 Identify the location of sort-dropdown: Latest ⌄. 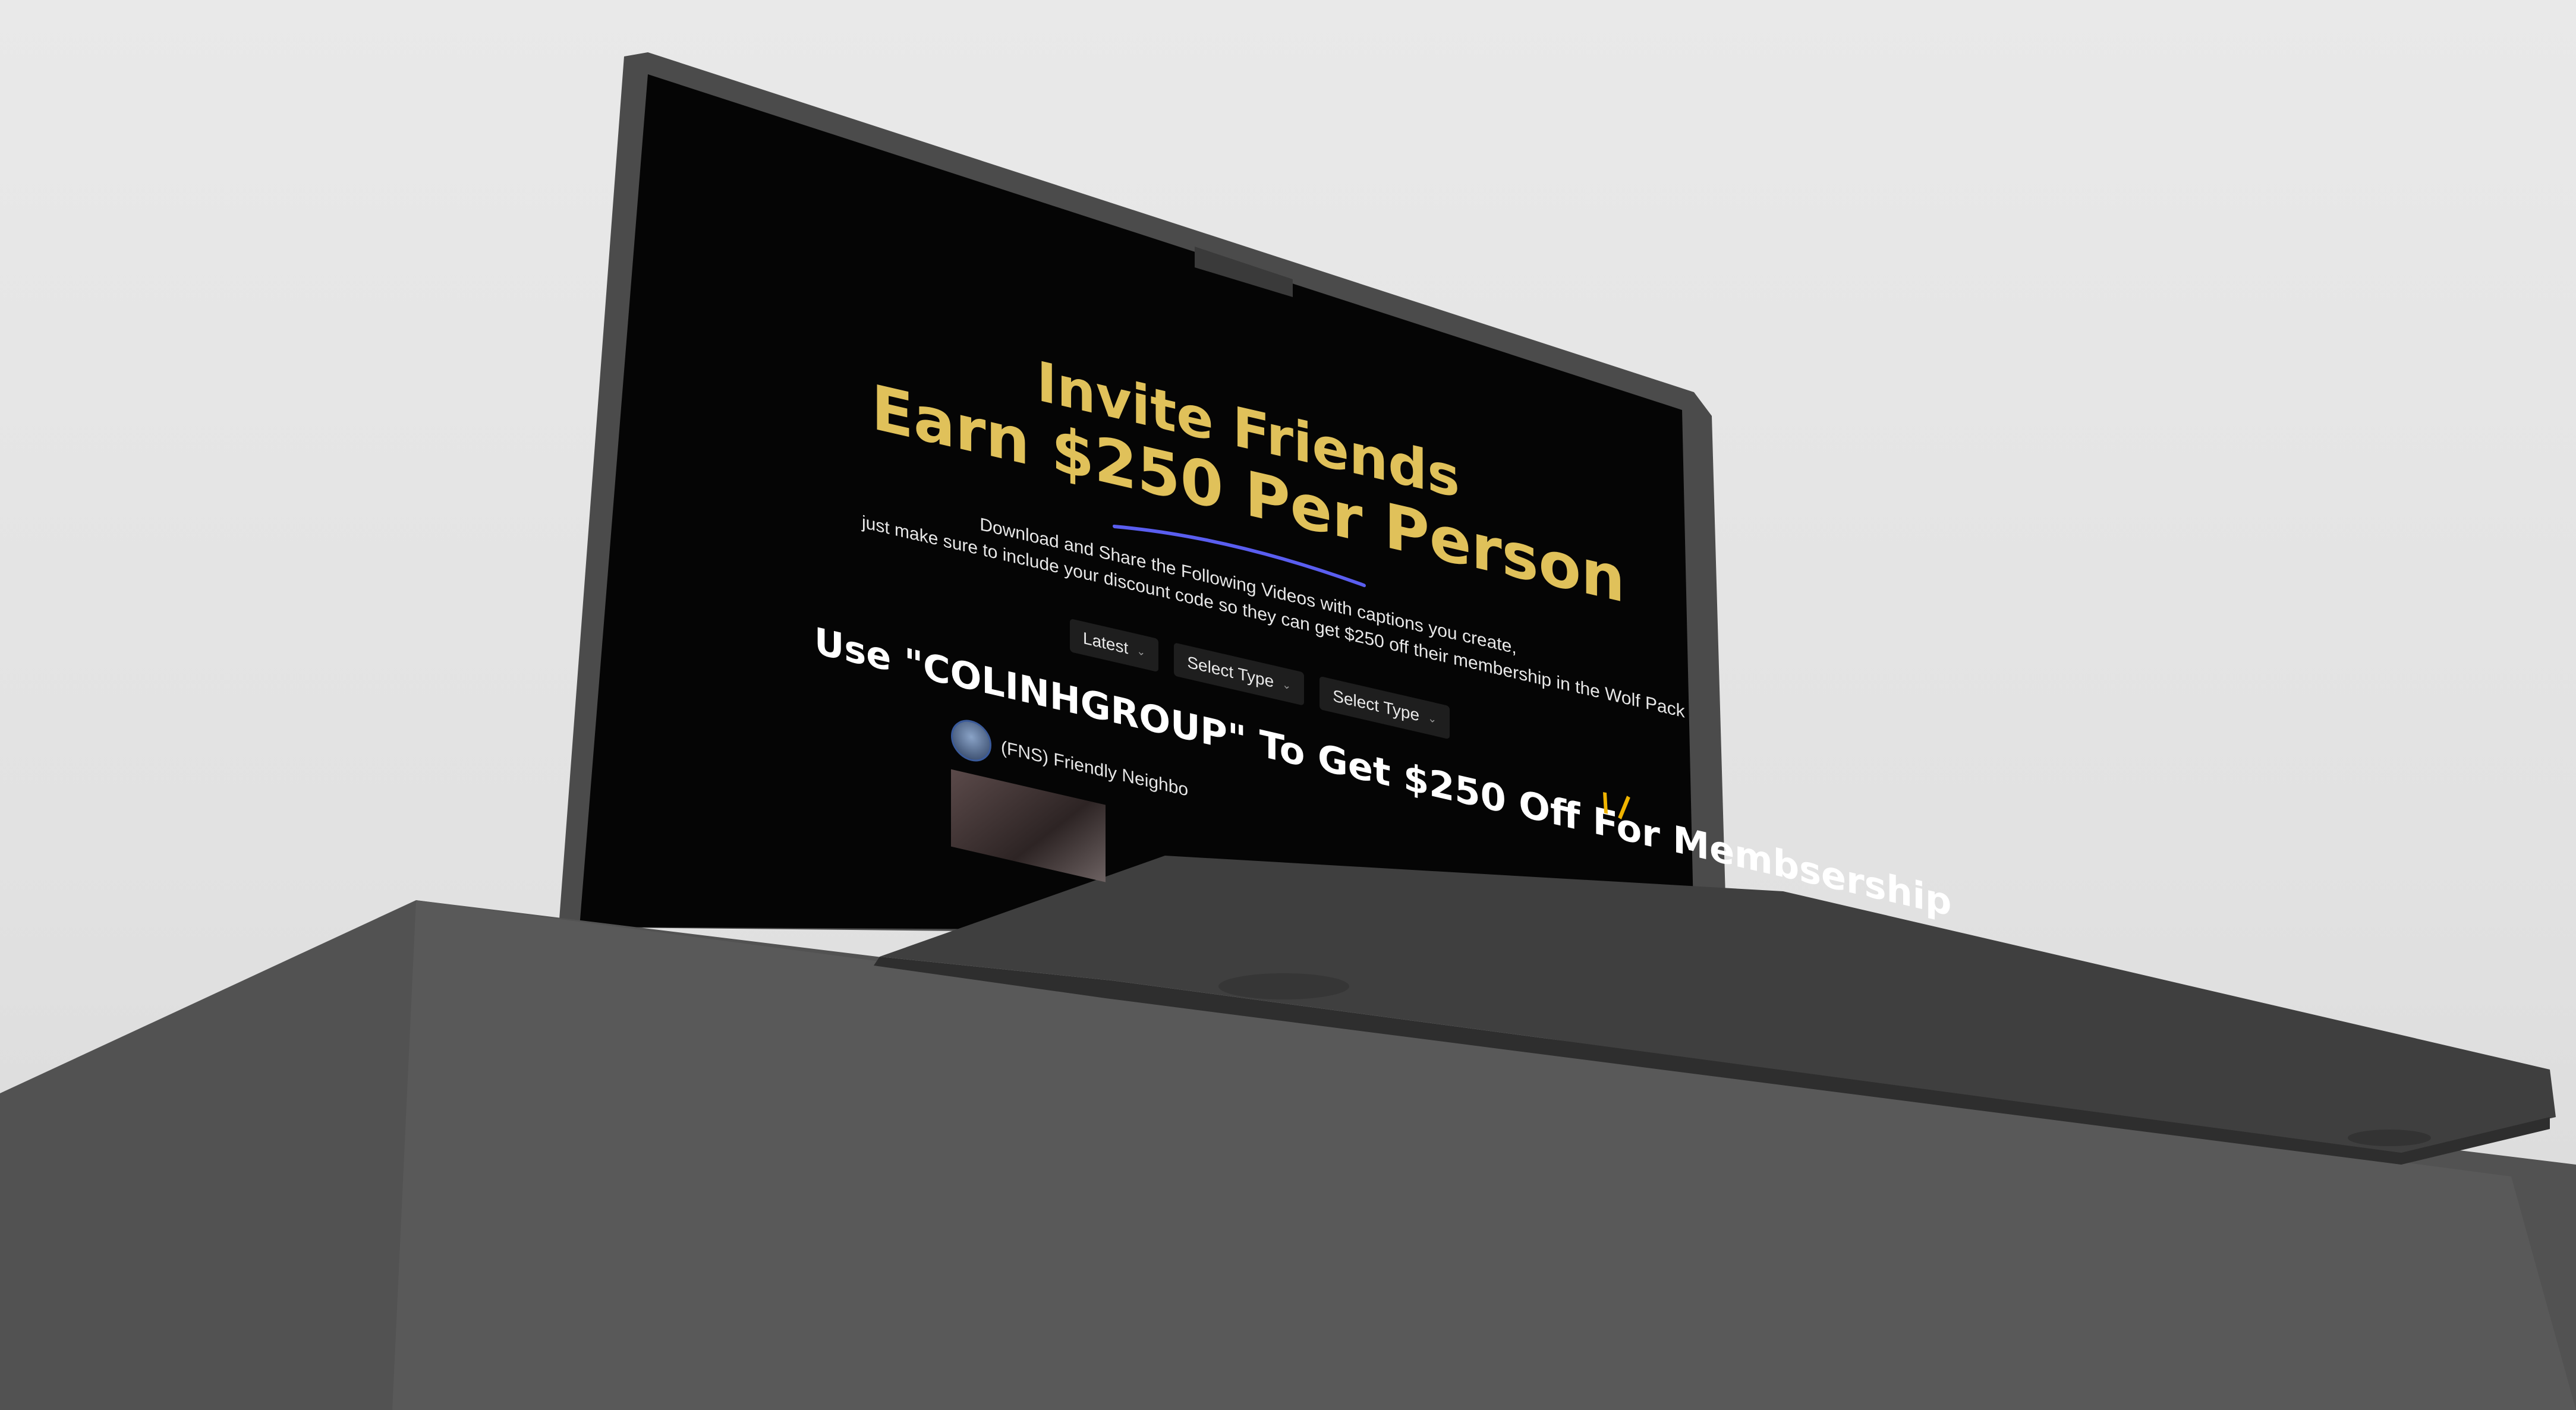
(1114, 645).